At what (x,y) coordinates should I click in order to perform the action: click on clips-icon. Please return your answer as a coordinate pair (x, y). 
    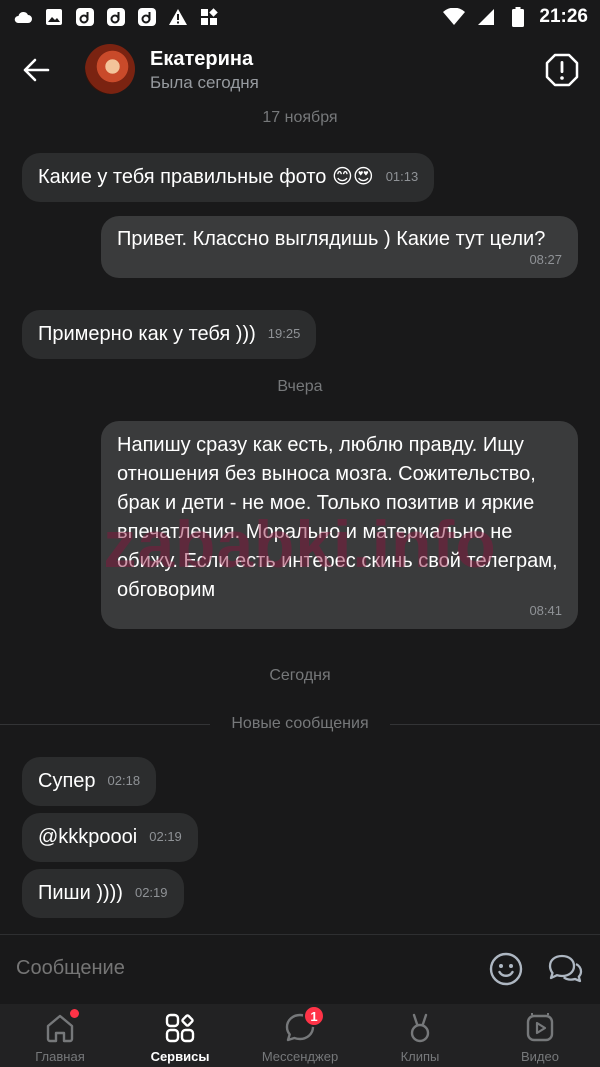
    Looking at the image, I should click on (420, 1028).